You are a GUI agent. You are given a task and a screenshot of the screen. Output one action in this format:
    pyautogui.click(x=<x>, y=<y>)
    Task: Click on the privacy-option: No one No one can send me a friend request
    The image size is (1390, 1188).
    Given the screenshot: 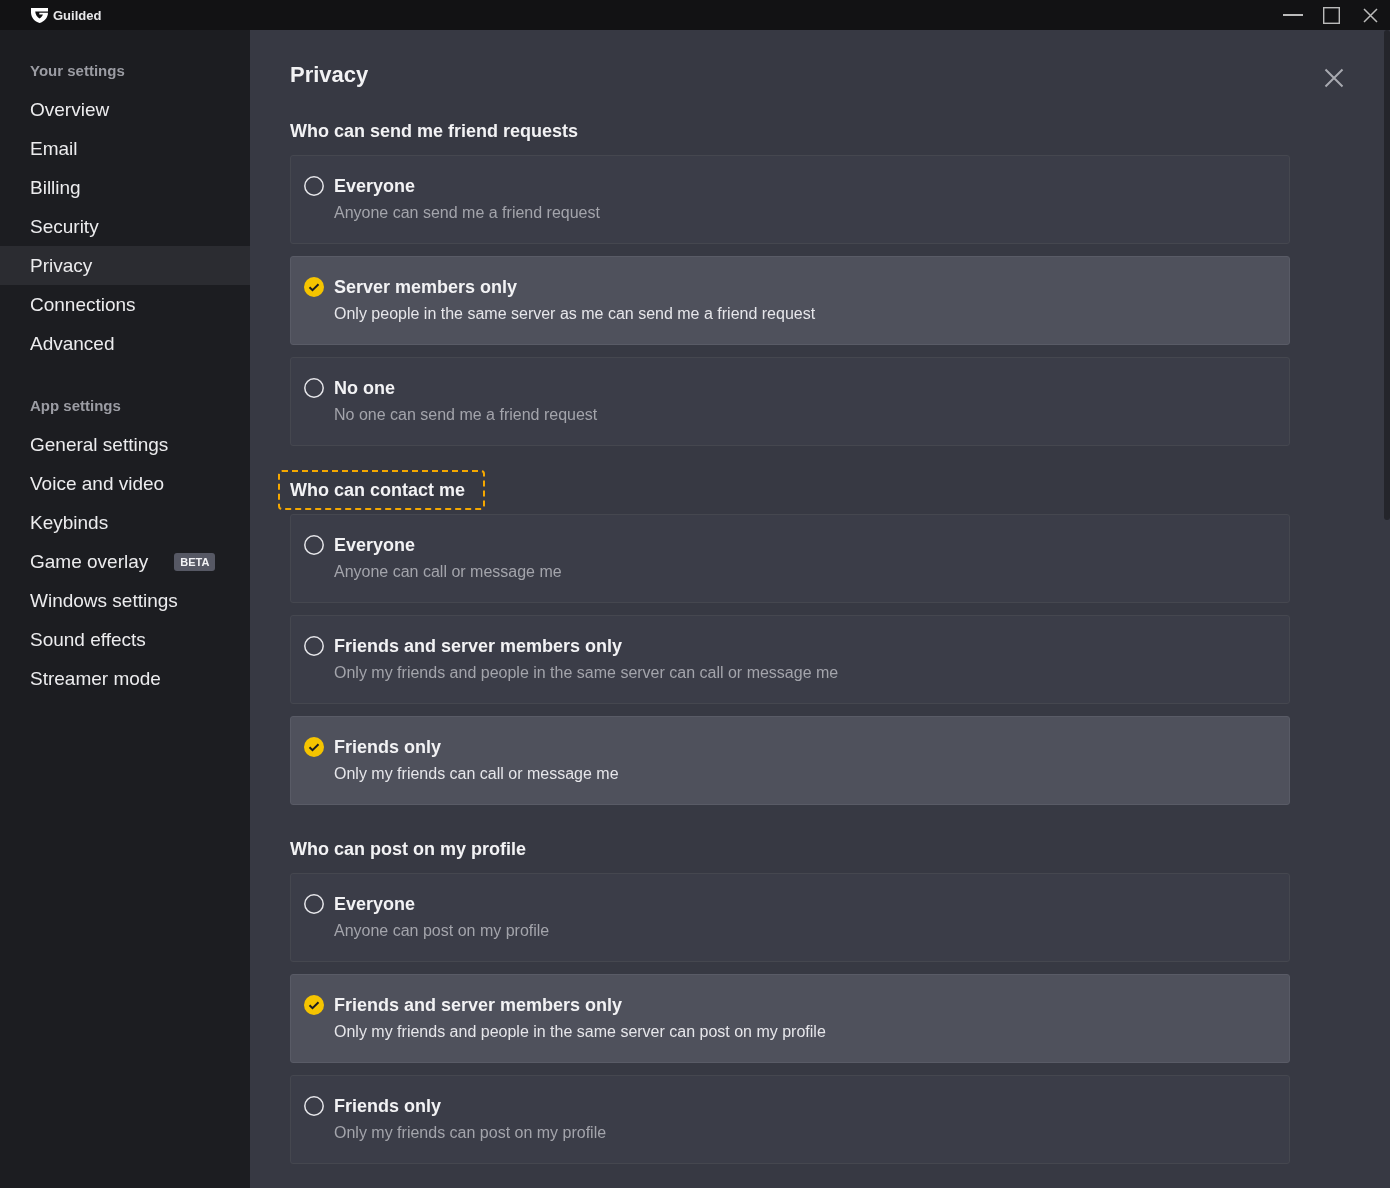 What is the action you would take?
    pyautogui.click(x=790, y=401)
    